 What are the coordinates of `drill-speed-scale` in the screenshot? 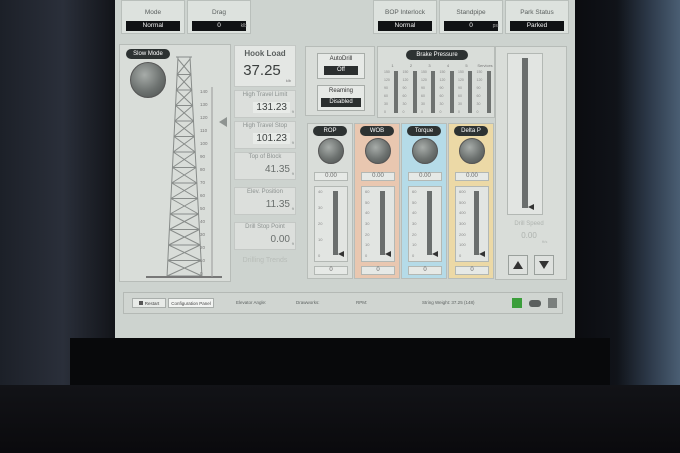 It's located at (525, 134).